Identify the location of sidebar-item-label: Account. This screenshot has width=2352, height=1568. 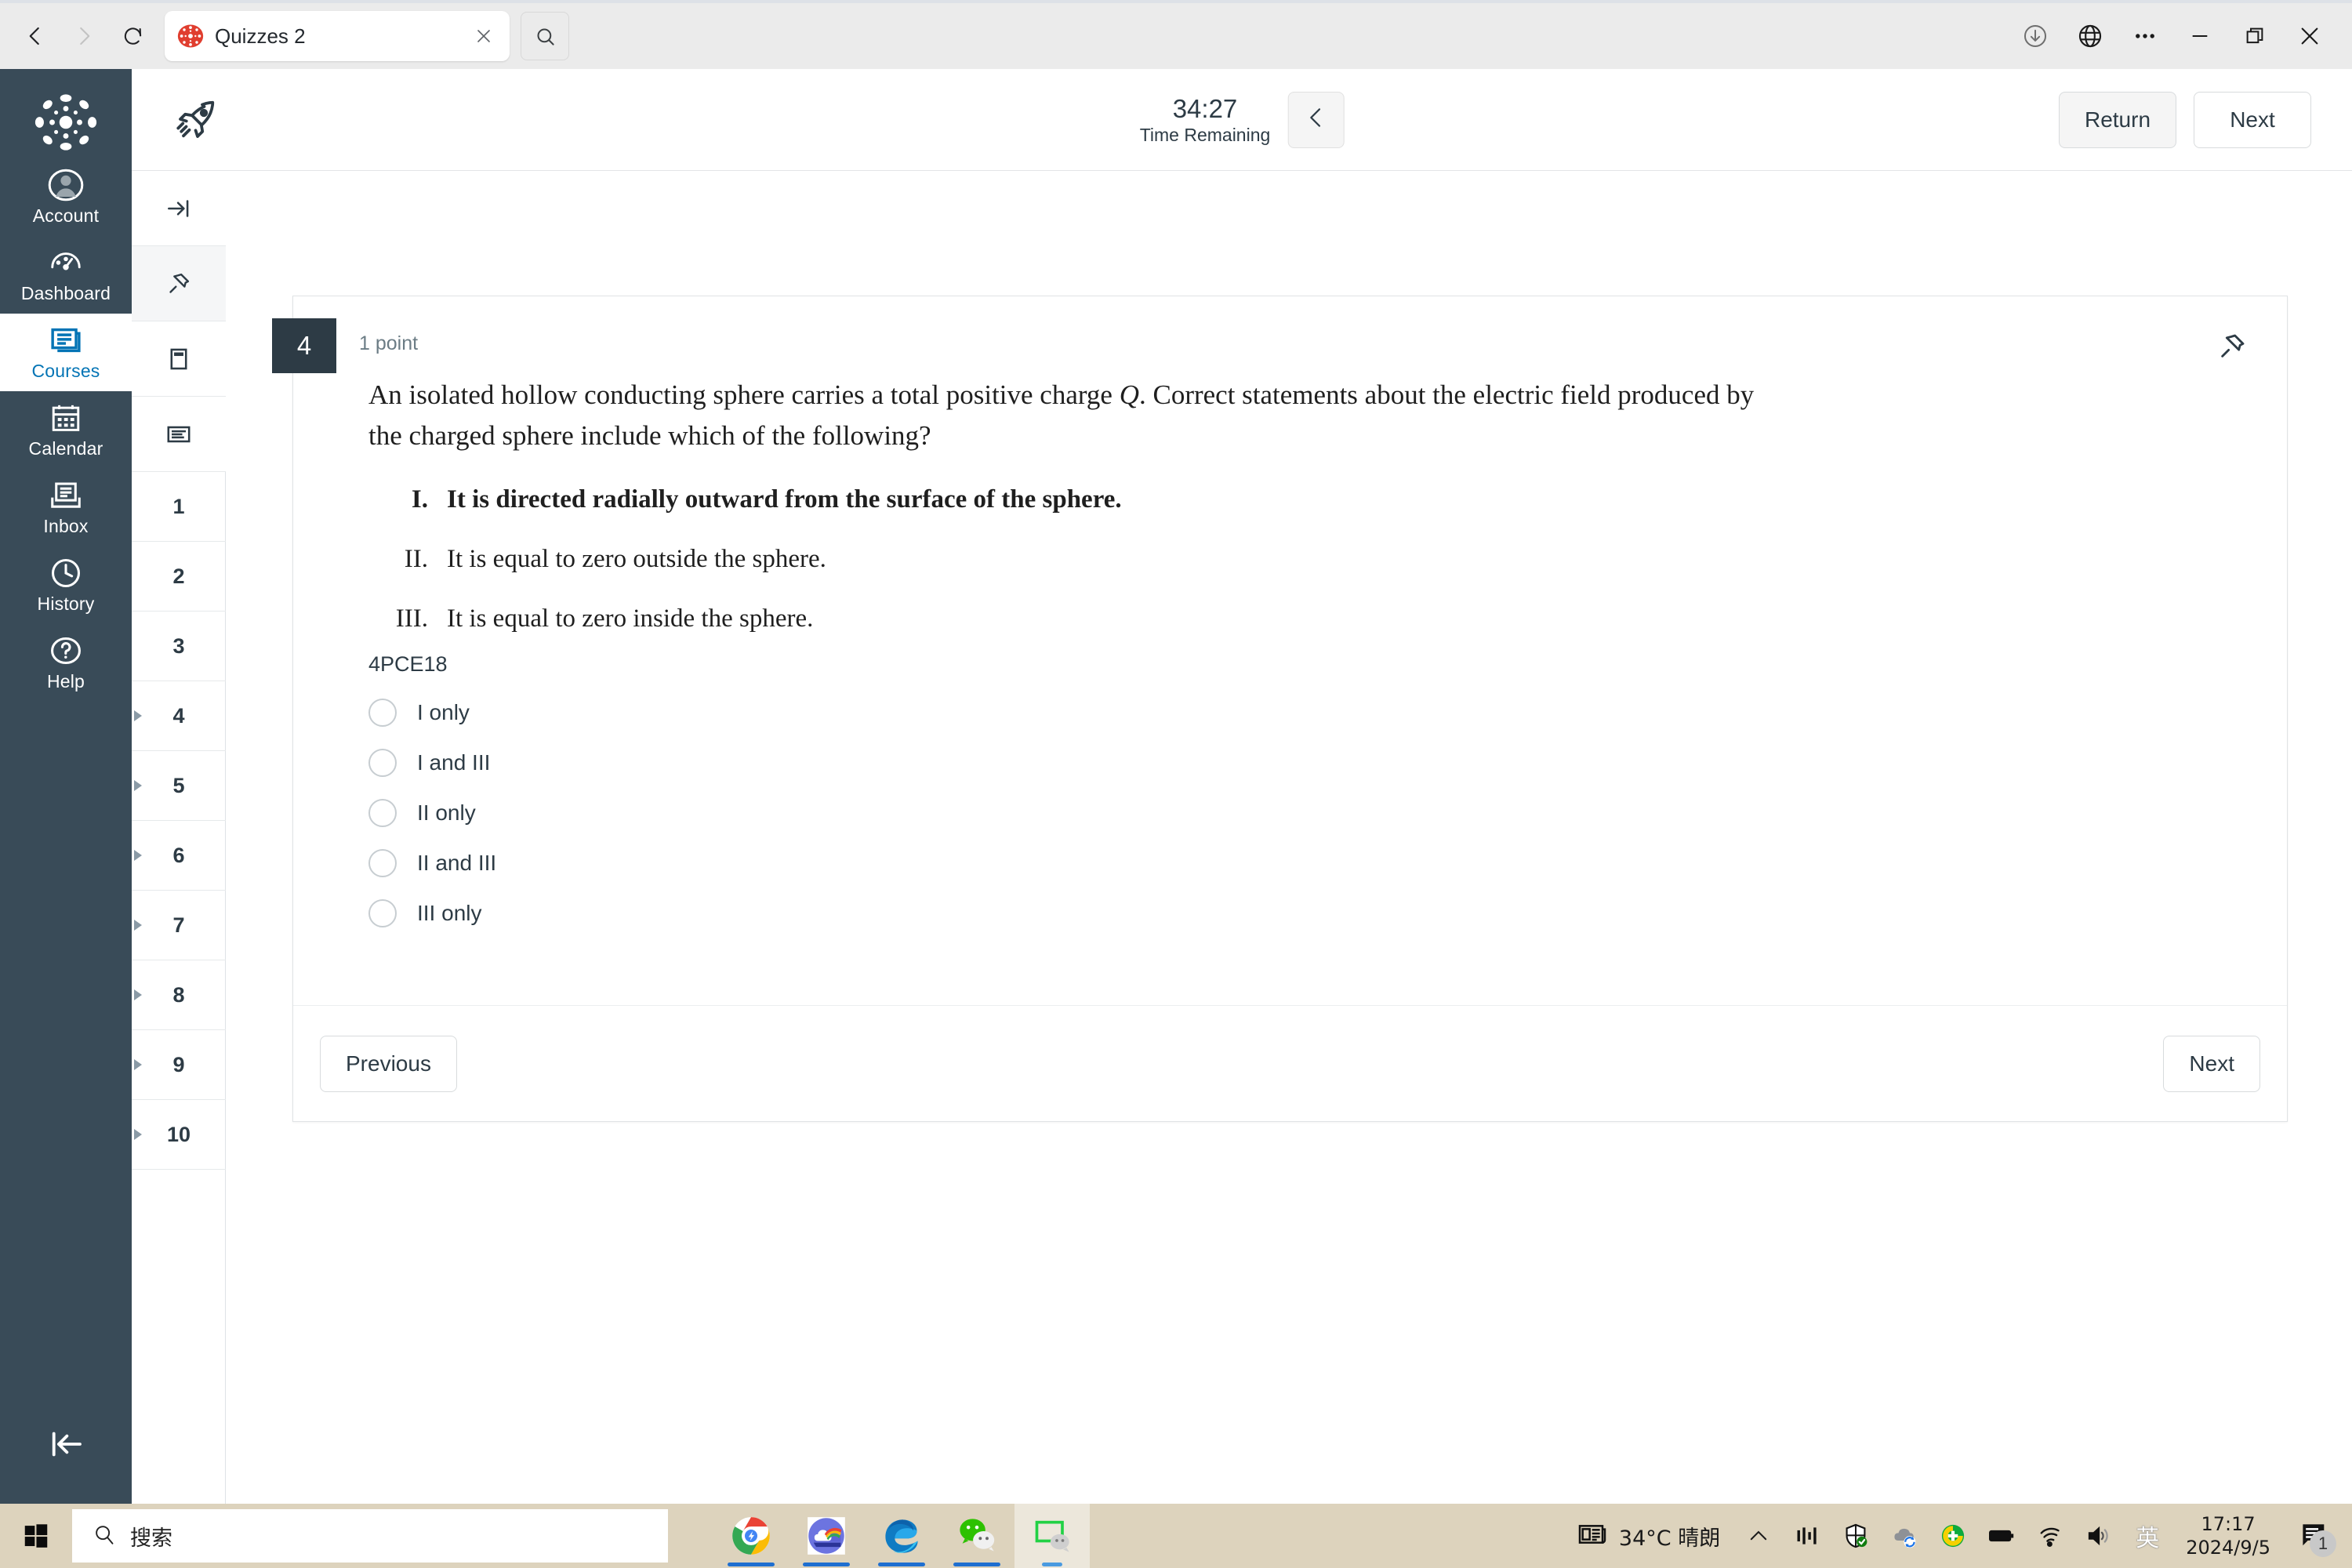
(66, 215).